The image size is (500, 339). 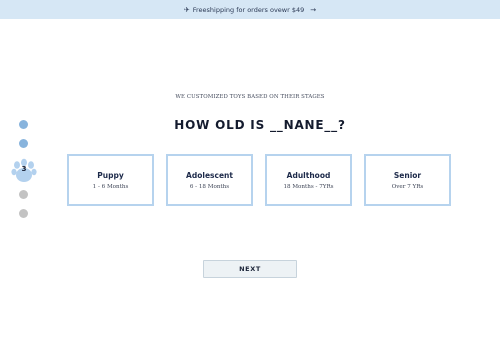 What do you see at coordinates (250, 97) in the screenshot?
I see `quiz-subtitle: WE CUSTOMIZED TOYS BASED ON THEIR STAGES` at bounding box center [250, 97].